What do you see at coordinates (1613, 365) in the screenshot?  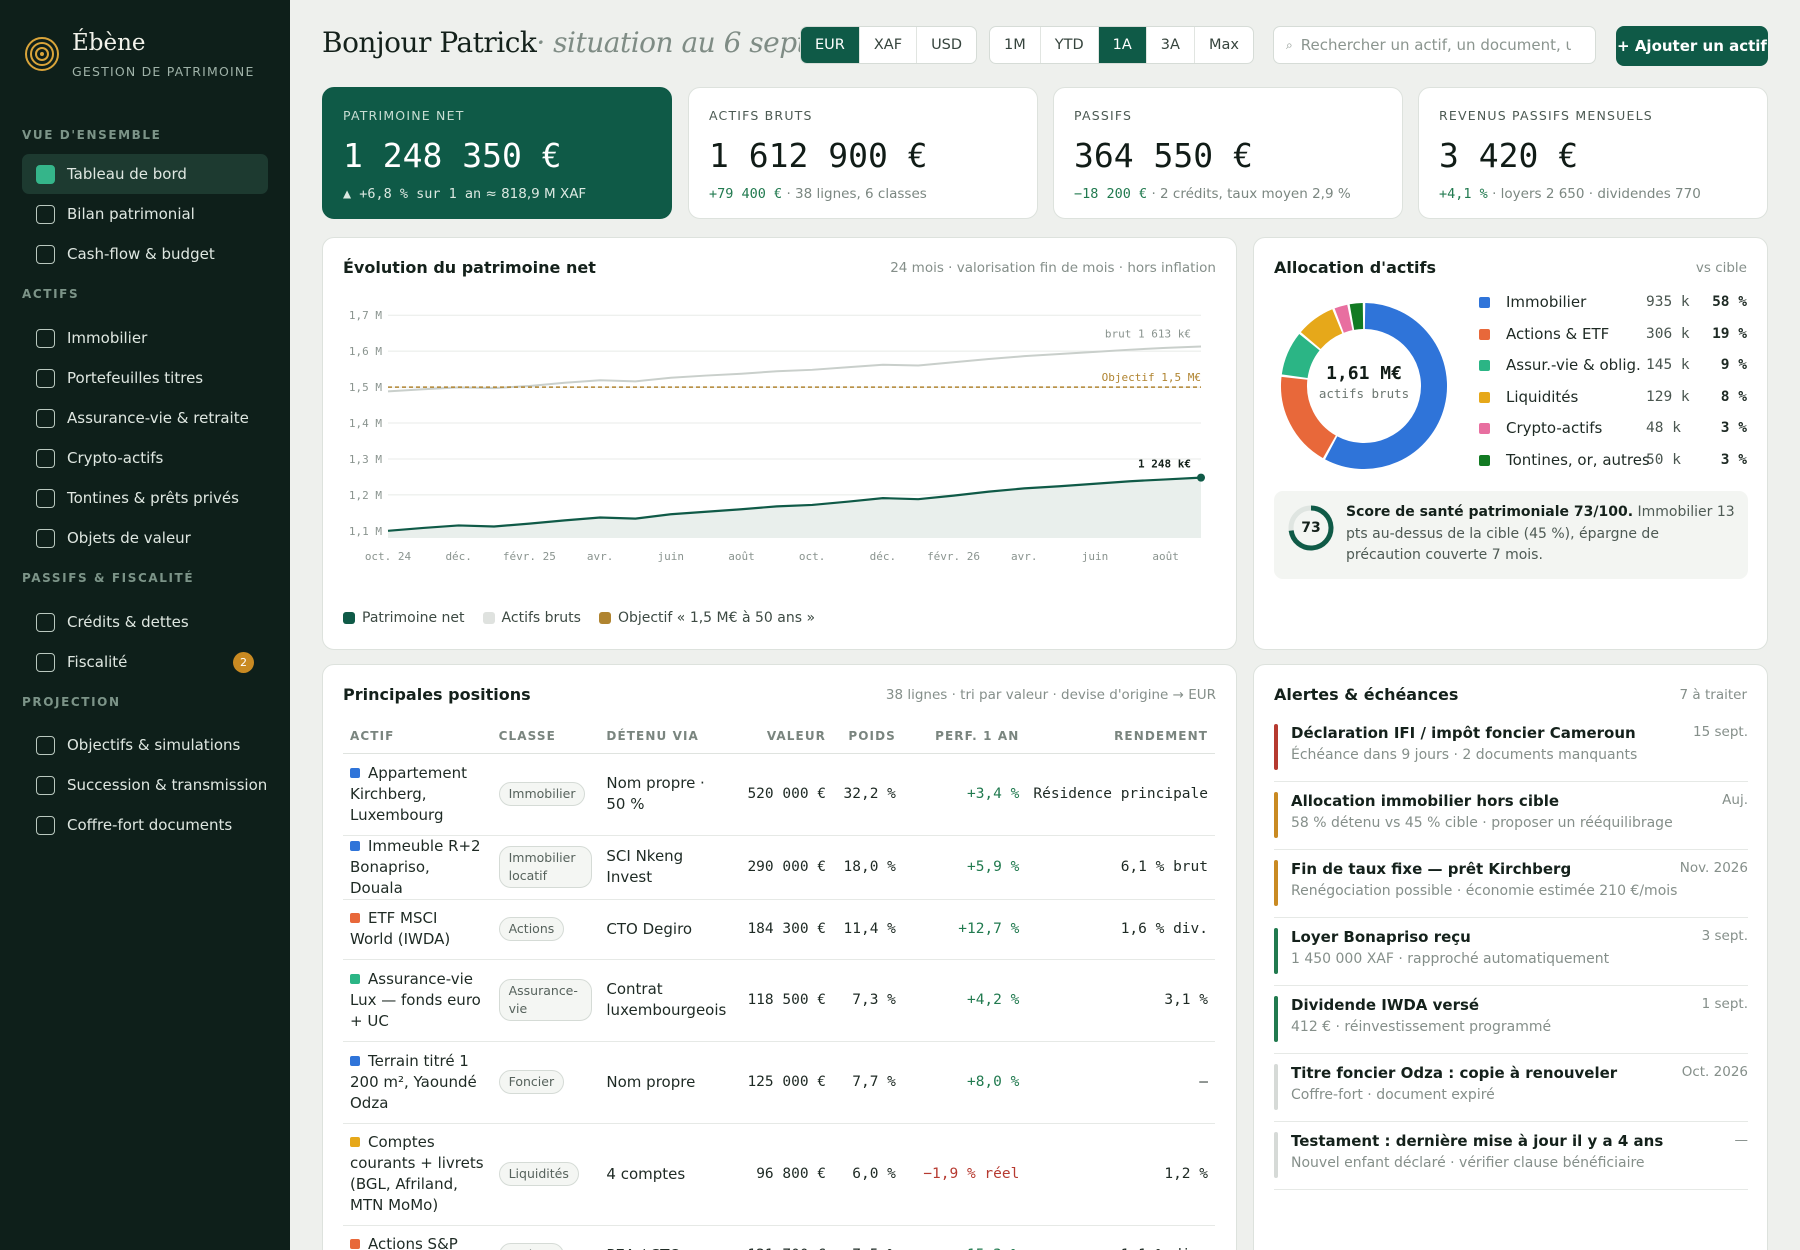 I see `allocation-row-assur-vie-oblig: Assur.-vie & oblig. 145 k 9 %` at bounding box center [1613, 365].